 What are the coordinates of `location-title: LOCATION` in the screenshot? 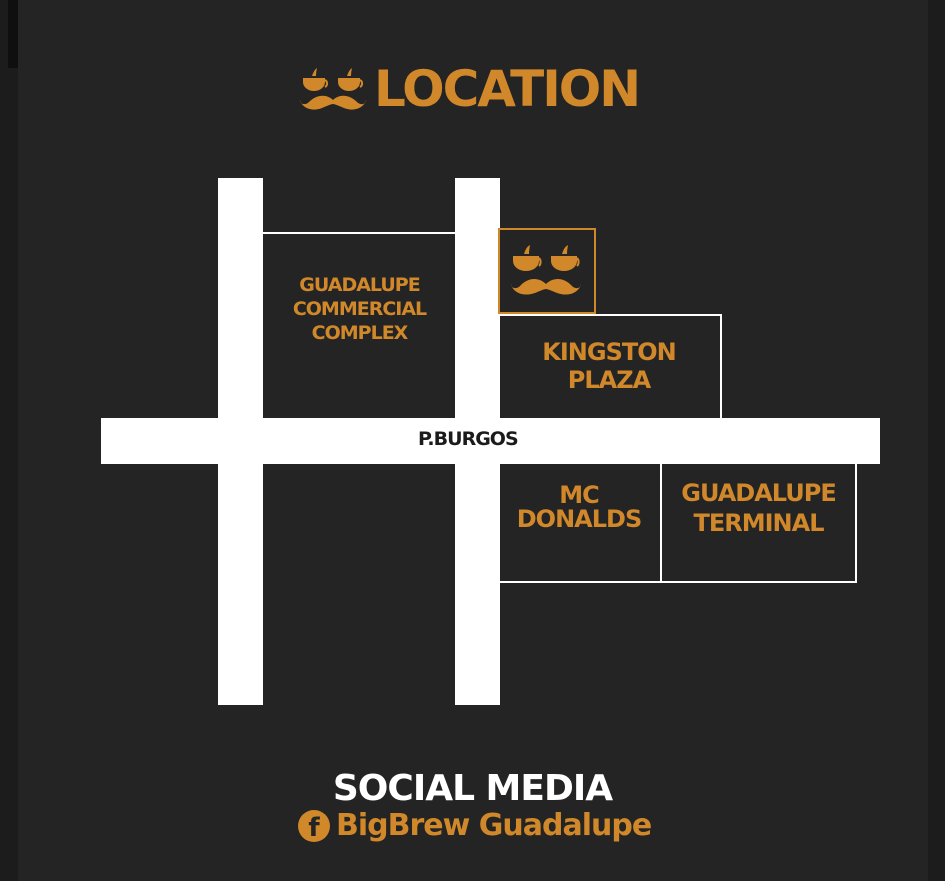 It's located at (470, 89).